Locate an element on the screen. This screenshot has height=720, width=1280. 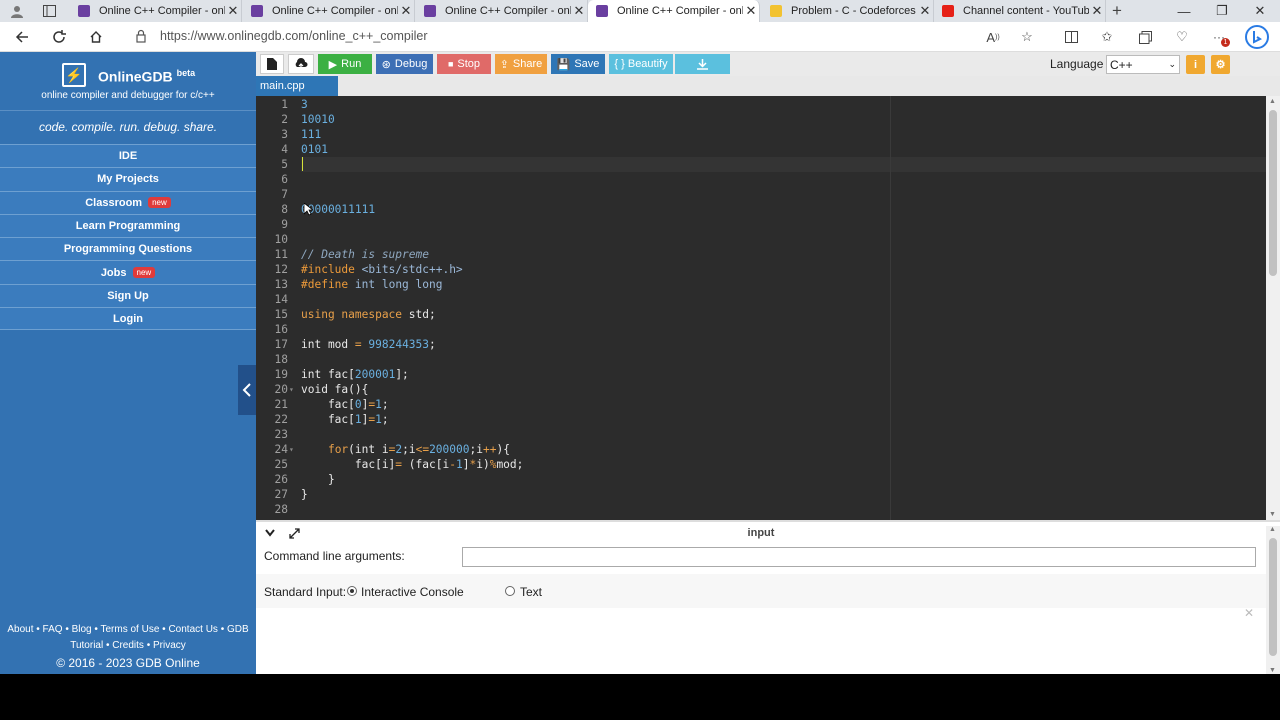
browser-tab-3: Online C++ Compiler - onl ✕ is located at coordinates (502, 11).